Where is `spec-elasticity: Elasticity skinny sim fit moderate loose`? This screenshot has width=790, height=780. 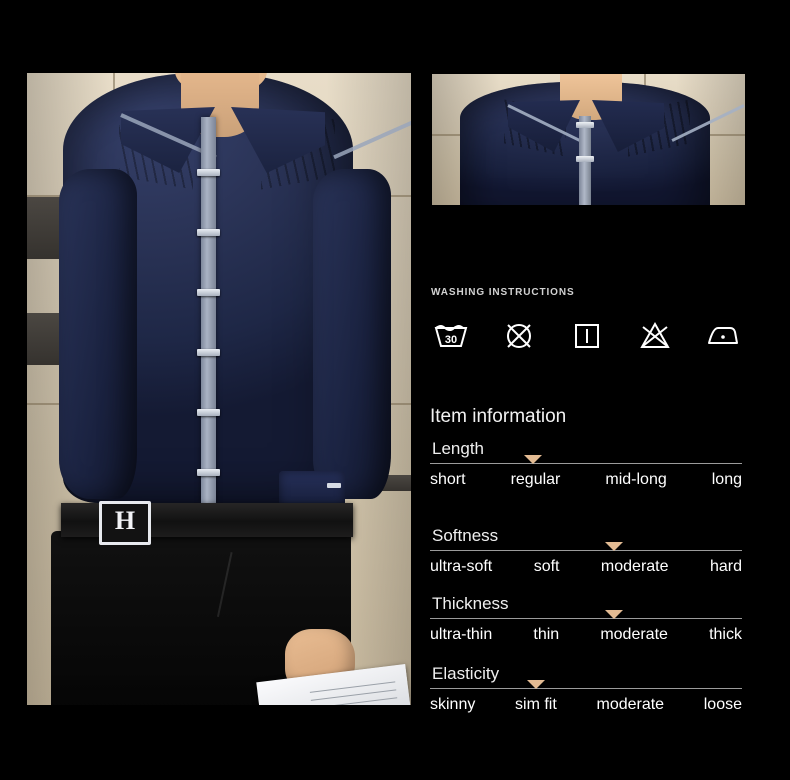 spec-elasticity: Elasticity skinny sim fit moderate loose is located at coordinates (586, 689).